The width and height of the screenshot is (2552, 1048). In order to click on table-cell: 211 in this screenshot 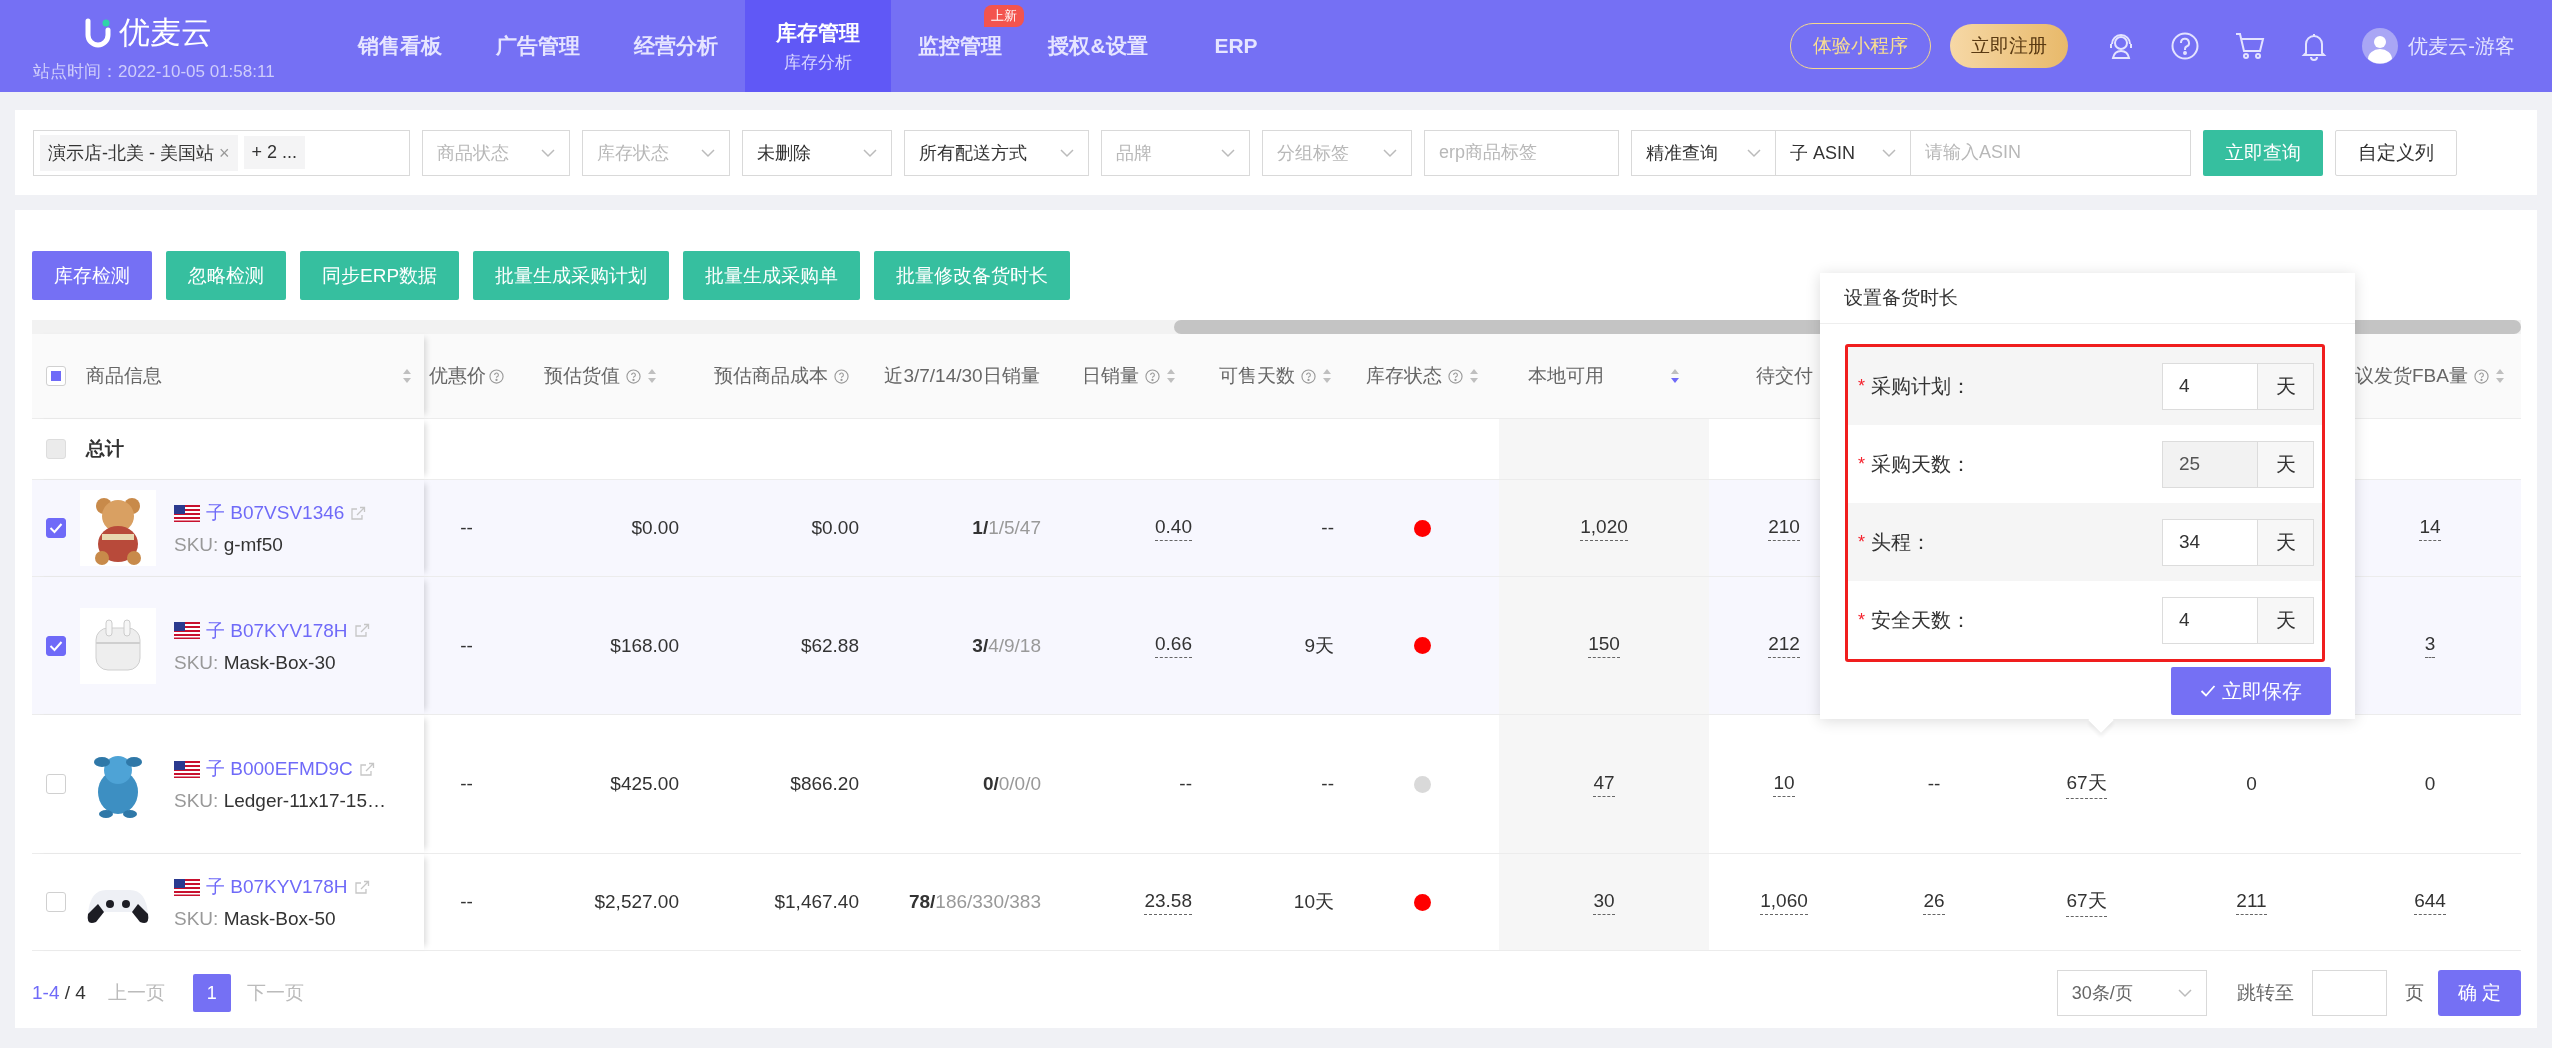, I will do `click(2251, 902)`.